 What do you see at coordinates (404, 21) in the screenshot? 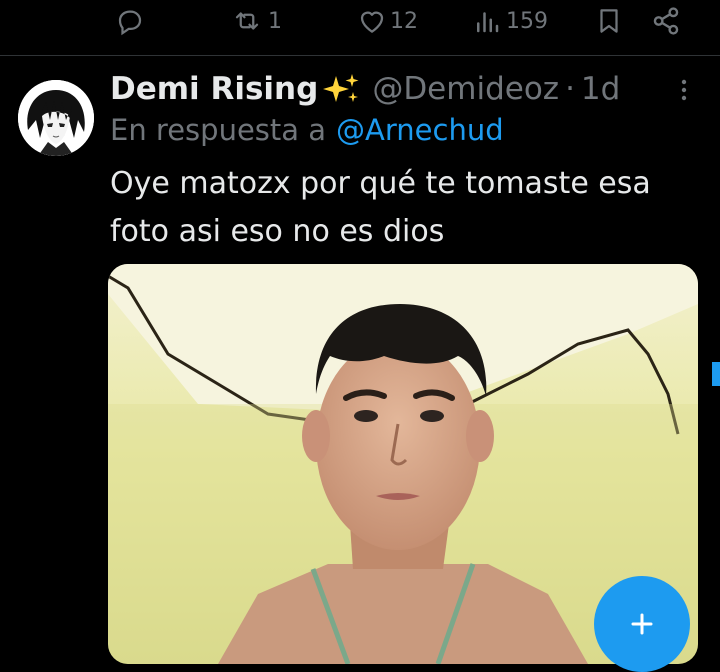
I see `like-count: 12` at bounding box center [404, 21].